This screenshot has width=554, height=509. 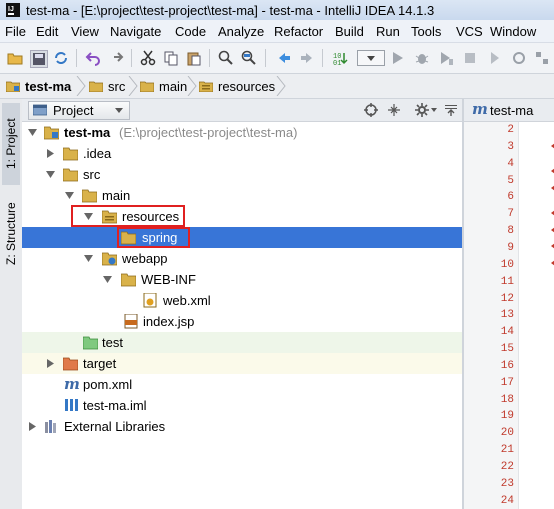 I want to click on line-number: 6, so click(x=510, y=197).